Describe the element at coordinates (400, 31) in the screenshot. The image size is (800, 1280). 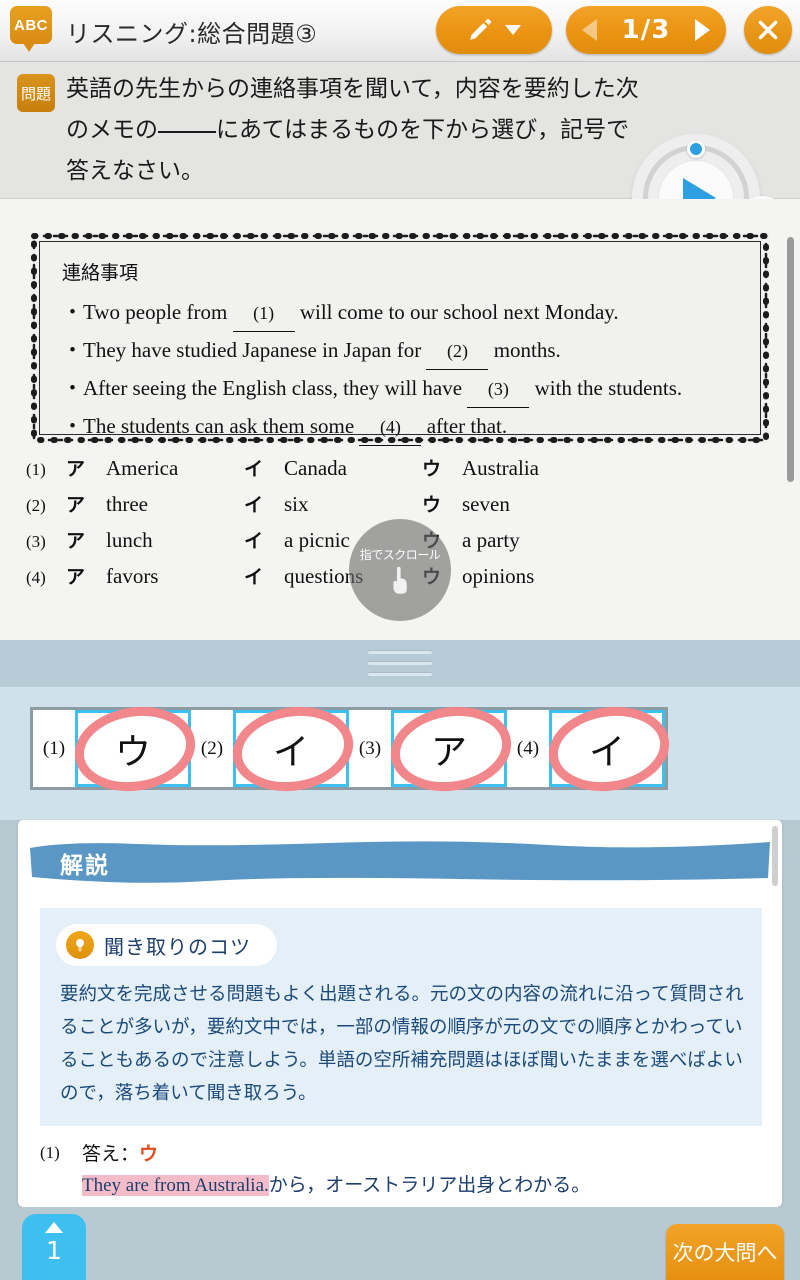
I see `app-header: ABC リスニング:総合問題③ 1/3` at that location.